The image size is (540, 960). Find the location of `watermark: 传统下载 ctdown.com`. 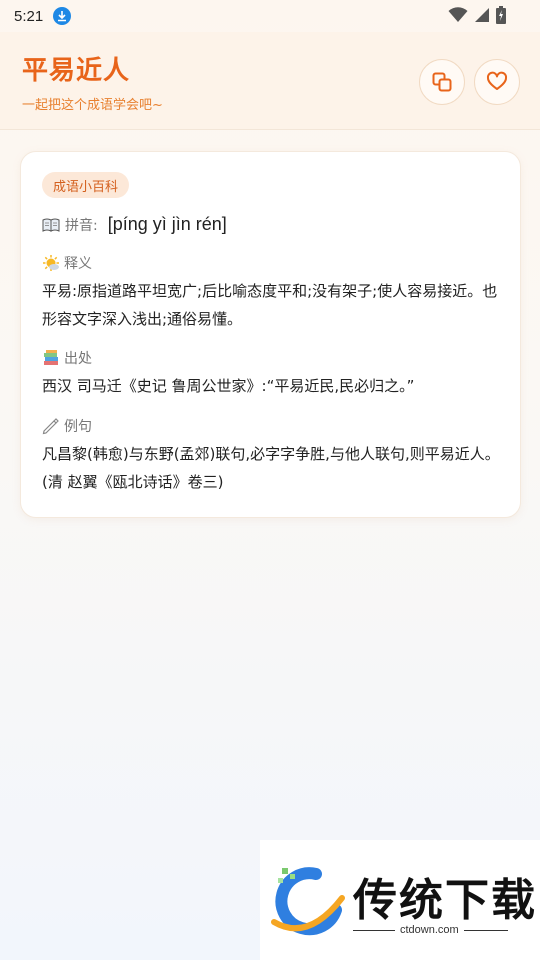

watermark: 传统下载 ctdown.com is located at coordinates (400, 900).